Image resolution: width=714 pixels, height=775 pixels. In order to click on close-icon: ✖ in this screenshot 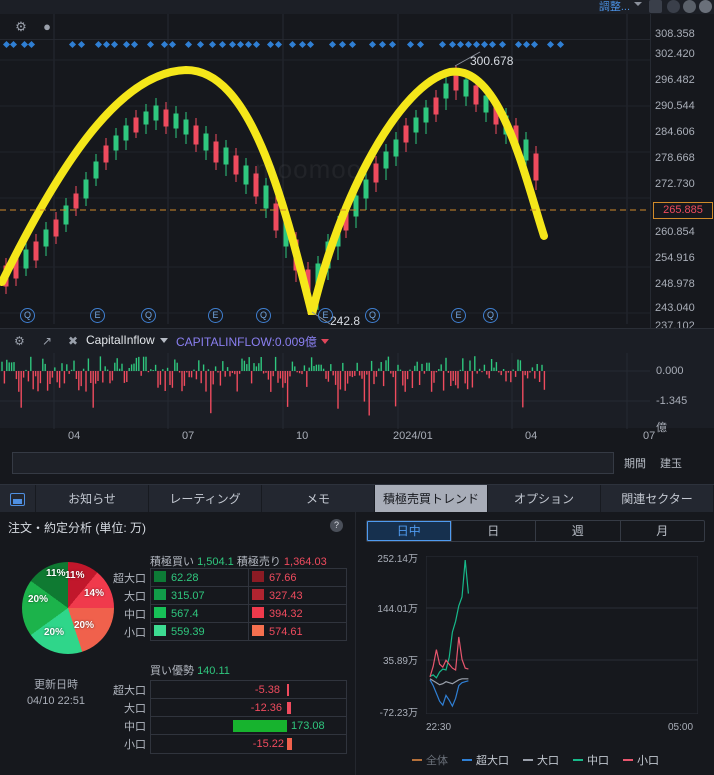, I will do `click(73, 341)`.